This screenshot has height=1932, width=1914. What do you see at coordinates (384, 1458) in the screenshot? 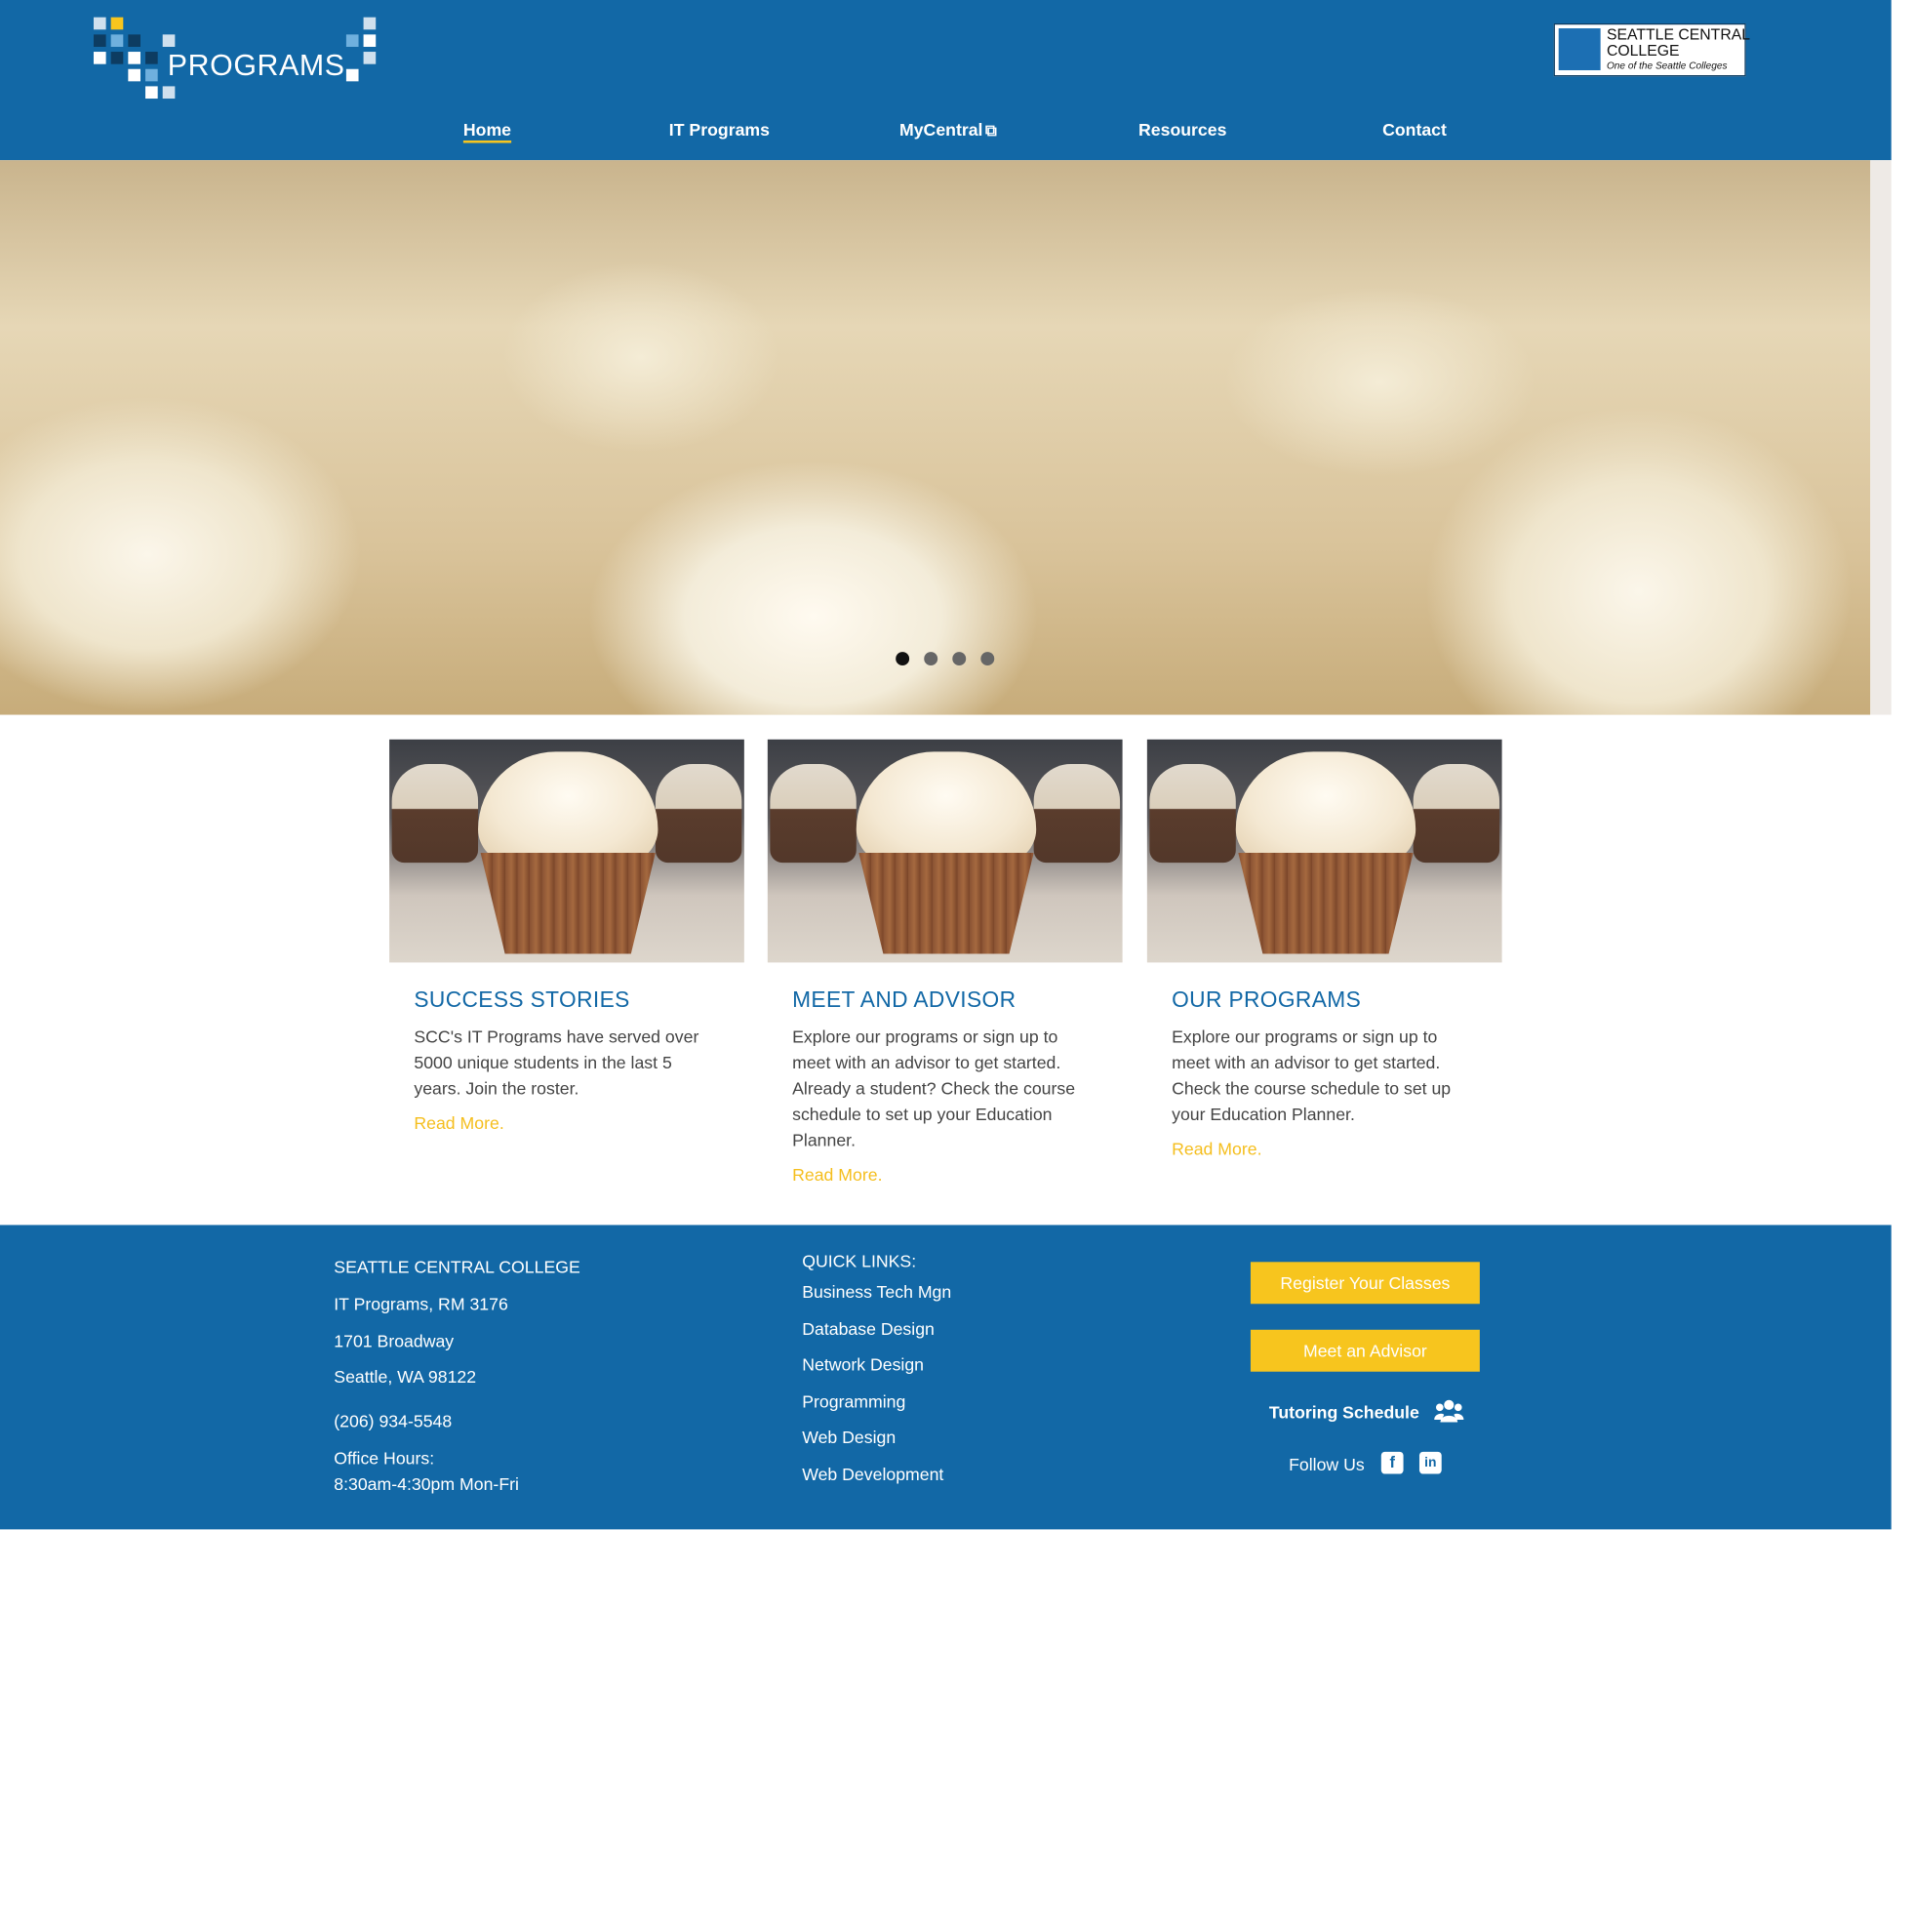
I see `footer-hours-label: Office Hours:` at bounding box center [384, 1458].